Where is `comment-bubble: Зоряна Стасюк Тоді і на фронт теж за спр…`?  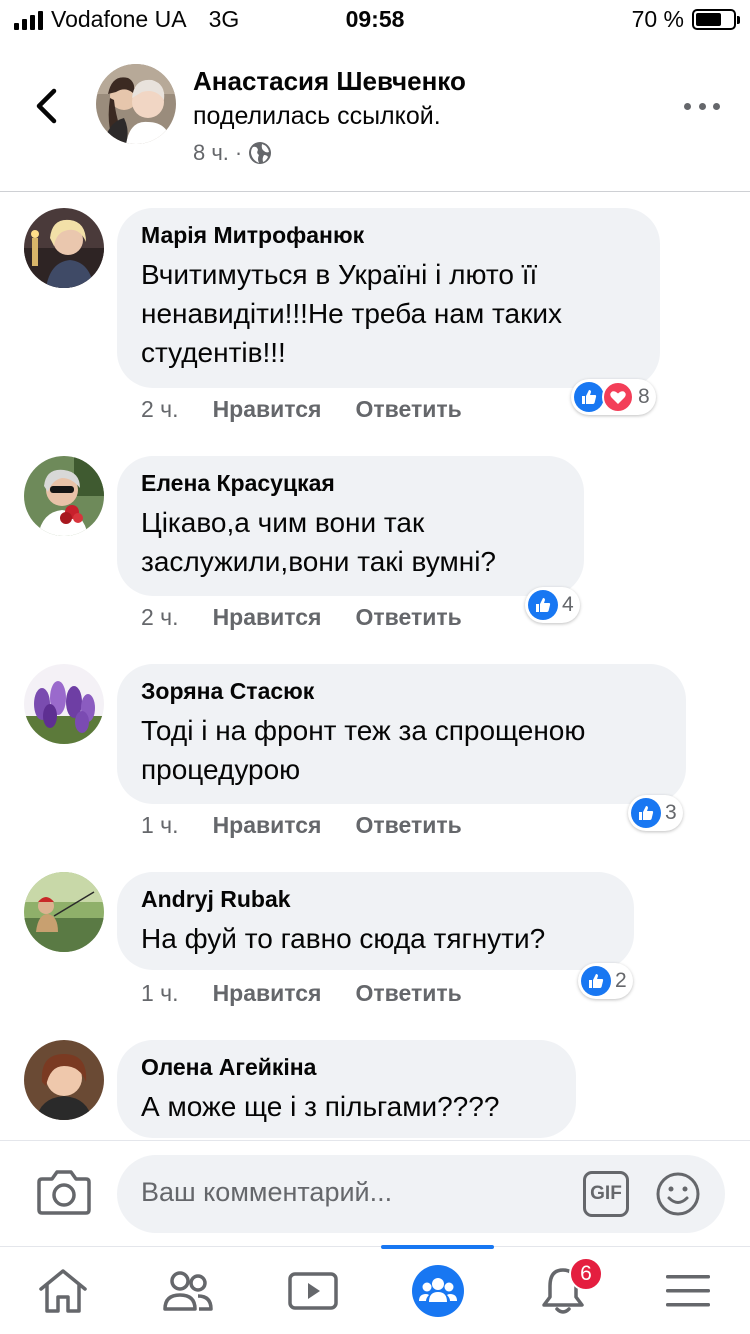
comment-bubble: Зоряна Стасюк Тоді і на фронт теж за спр… is located at coordinates (401, 734).